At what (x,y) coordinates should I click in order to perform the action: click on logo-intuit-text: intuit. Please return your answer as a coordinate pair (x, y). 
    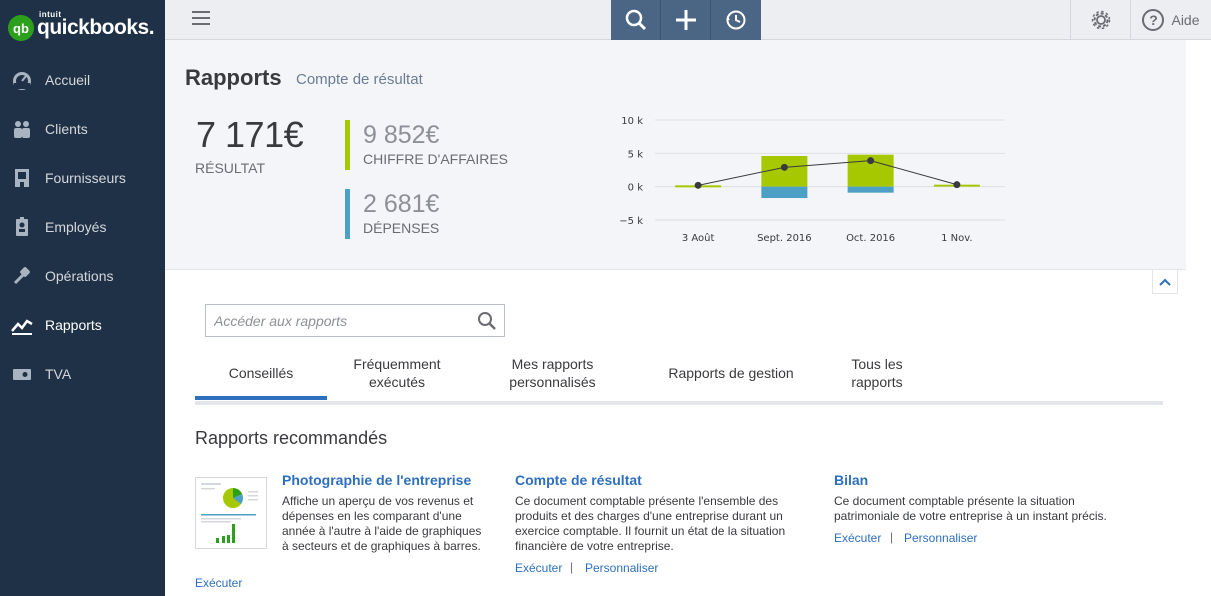
    Looking at the image, I should click on (50, 14).